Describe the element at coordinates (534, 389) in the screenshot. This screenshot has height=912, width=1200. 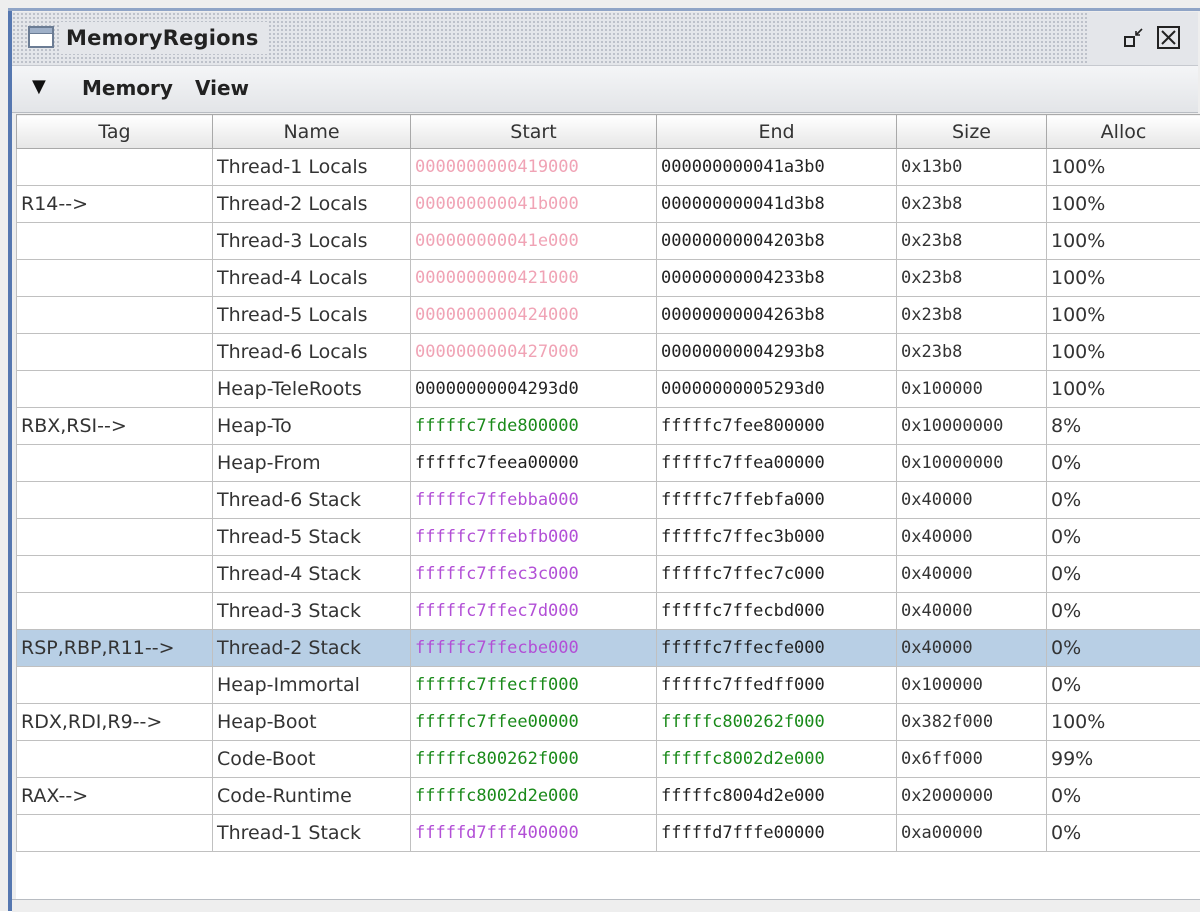
I see `cell-start: 00000000004293d0` at that location.